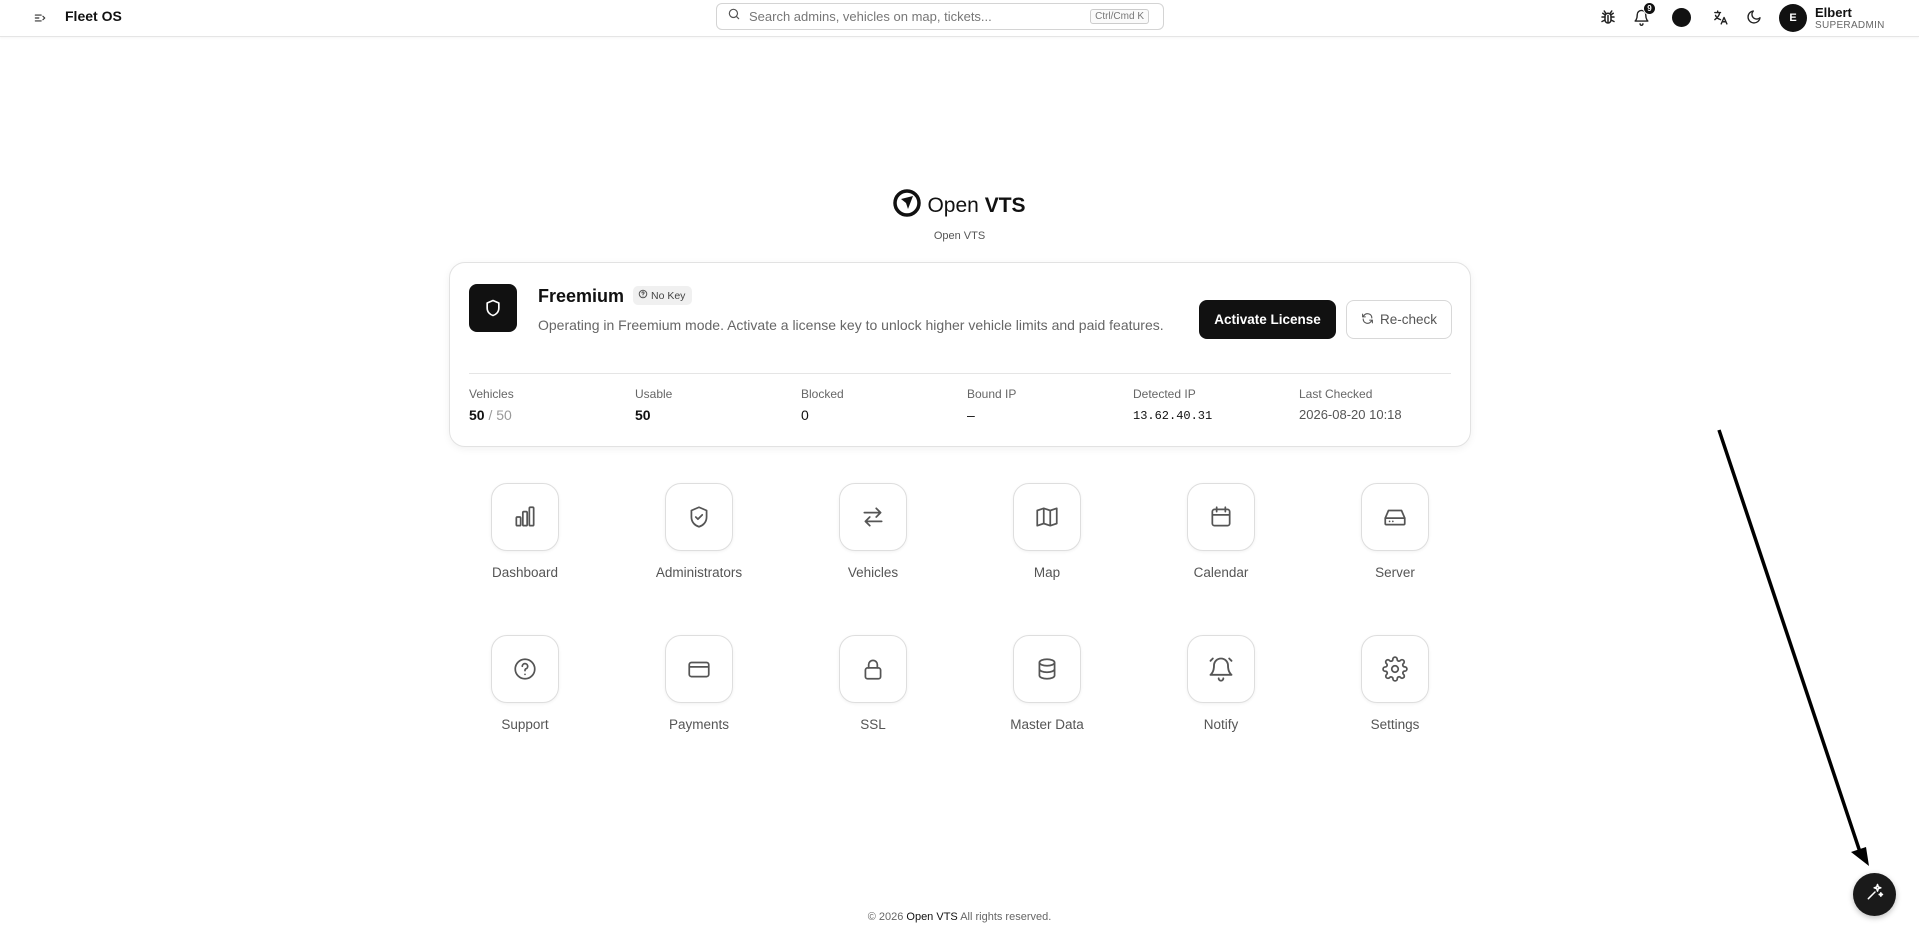 The image size is (1919, 935). What do you see at coordinates (549, 405) in the screenshot?
I see `stat-vehicles: Vehicles 50 / 50` at bounding box center [549, 405].